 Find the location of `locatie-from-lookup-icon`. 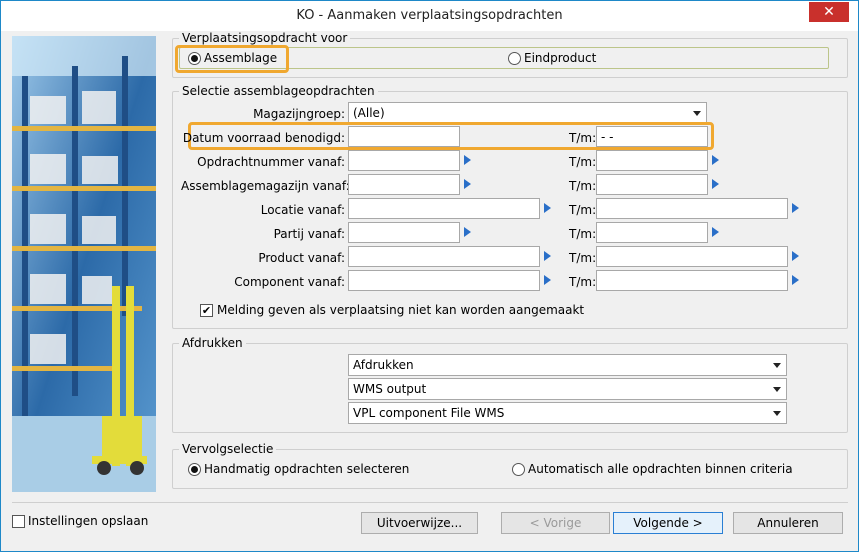

locatie-from-lookup-icon is located at coordinates (547, 208).